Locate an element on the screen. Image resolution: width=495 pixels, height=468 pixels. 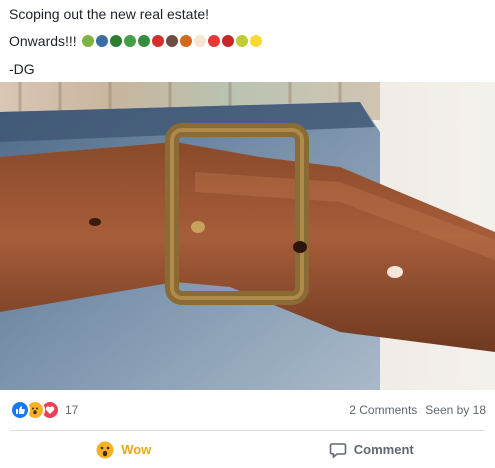
green-apple-emoji is located at coordinates (241, 41).